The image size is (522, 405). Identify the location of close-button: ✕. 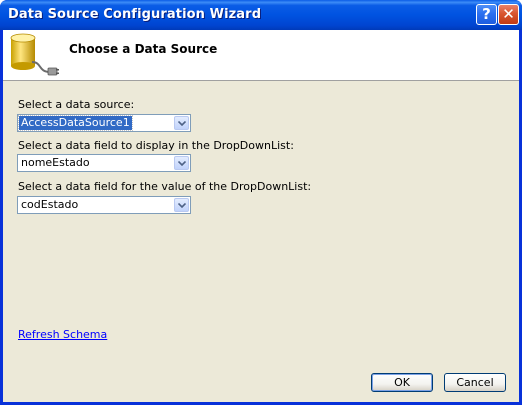
(508, 14).